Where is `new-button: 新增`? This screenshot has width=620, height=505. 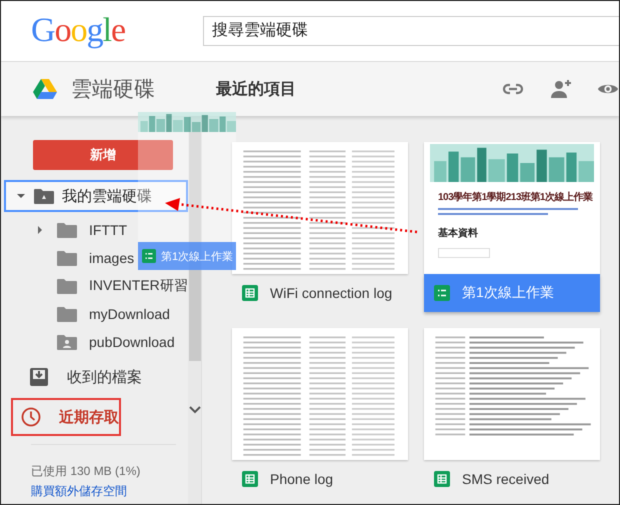 new-button: 新增 is located at coordinates (103, 155).